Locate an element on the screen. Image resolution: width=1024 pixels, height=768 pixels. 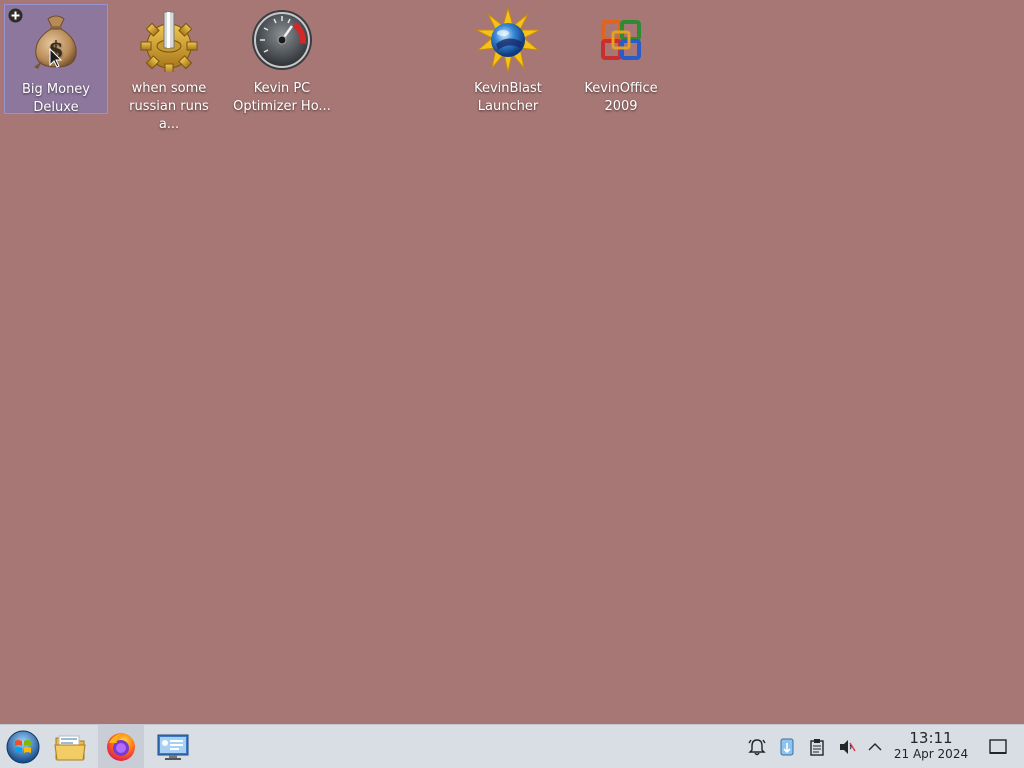
speaker-muted-icon is located at coordinates (847, 747).